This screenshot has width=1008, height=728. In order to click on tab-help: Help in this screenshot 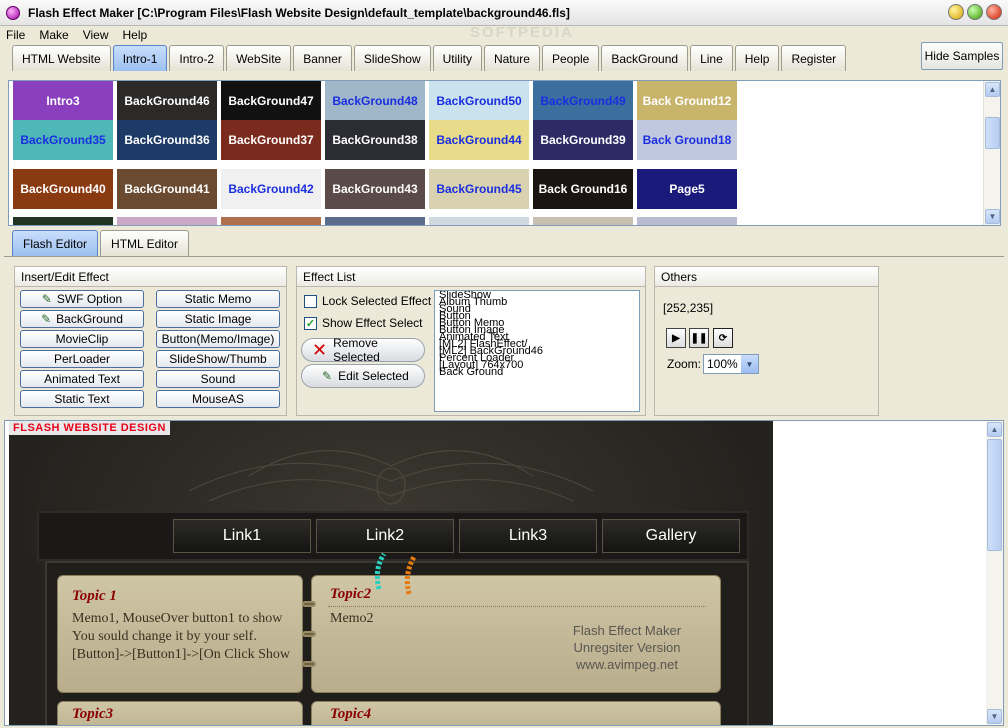, I will do `click(757, 58)`.